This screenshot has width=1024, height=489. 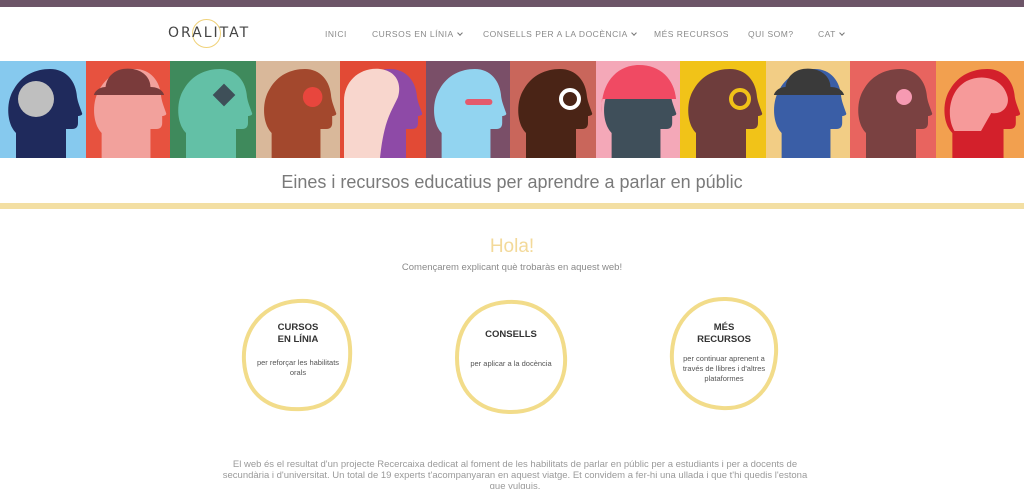 What do you see at coordinates (298, 333) in the screenshot?
I see `card-title: CURSOS EN LÍNIA` at bounding box center [298, 333].